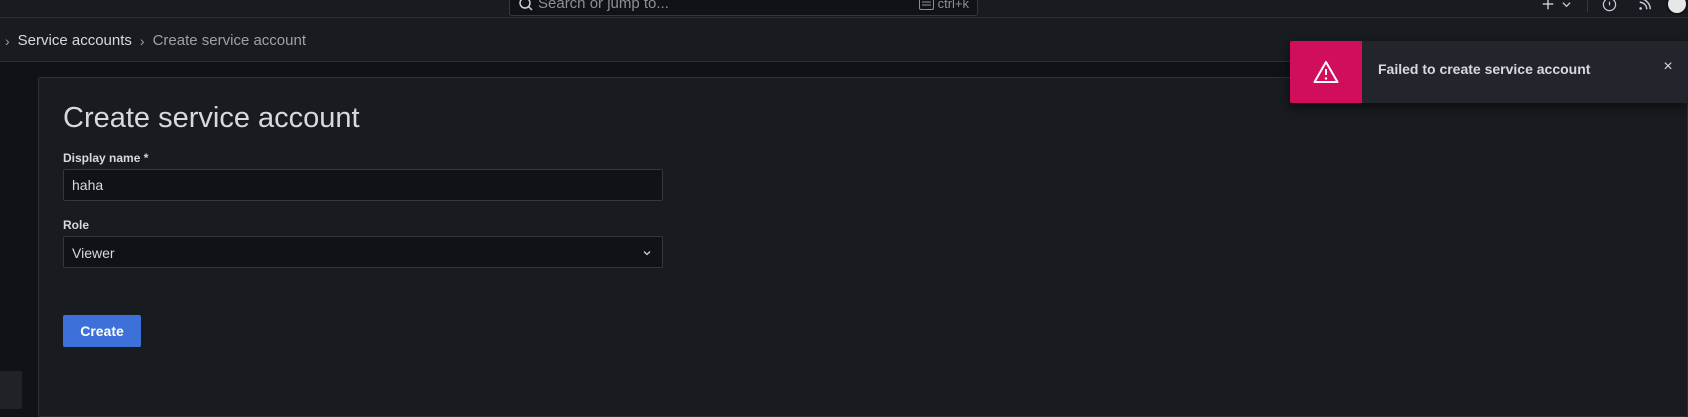  I want to click on warning-icon, so click(1326, 72).